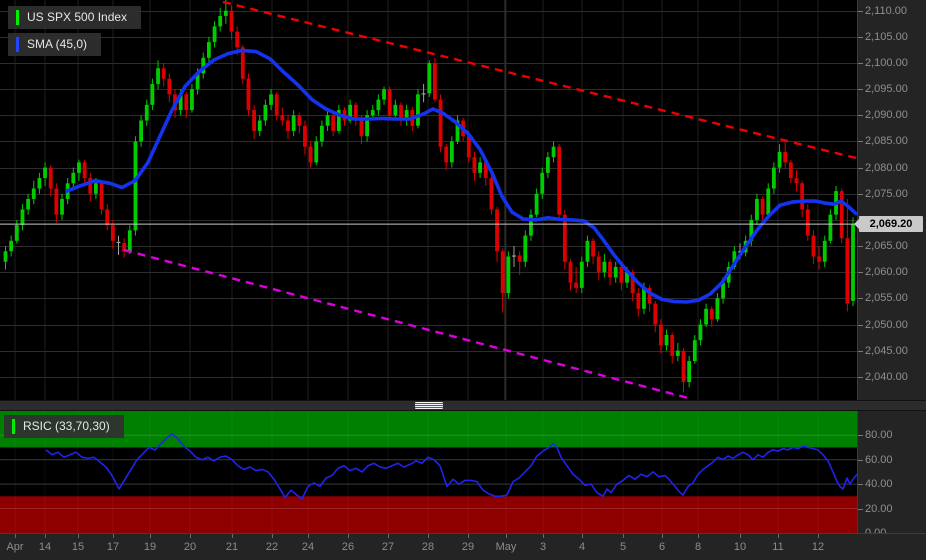 This screenshot has height=560, width=926. I want to click on axis-label: 60.00, so click(879, 460).